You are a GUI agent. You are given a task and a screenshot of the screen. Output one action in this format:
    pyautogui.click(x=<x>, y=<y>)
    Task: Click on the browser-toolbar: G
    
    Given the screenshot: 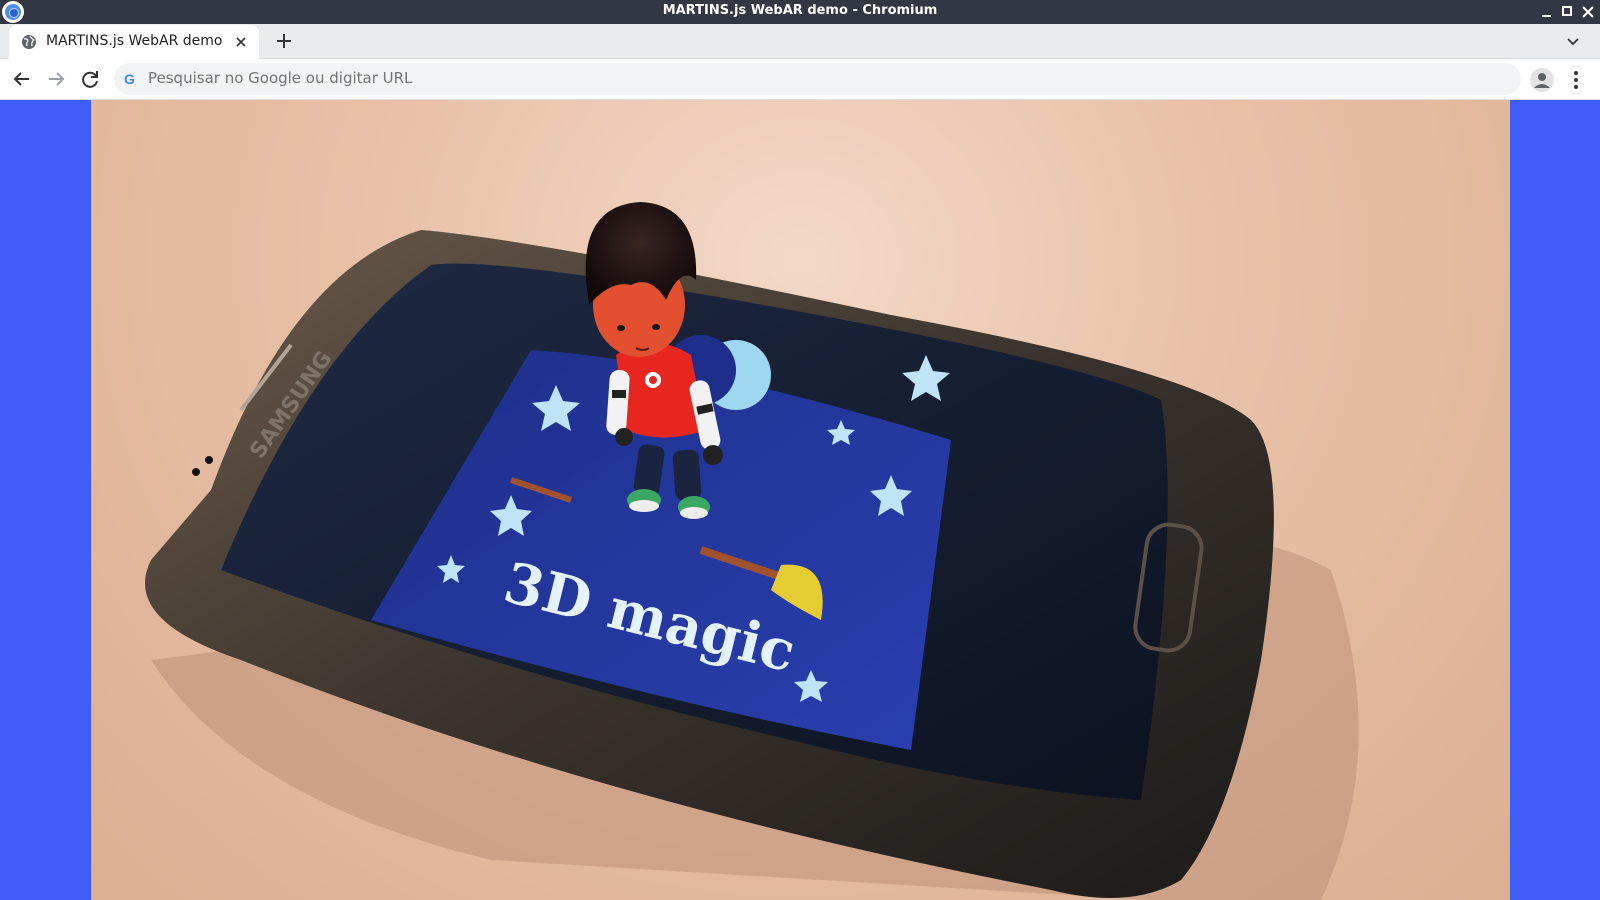 What is the action you would take?
    pyautogui.click(x=800, y=79)
    